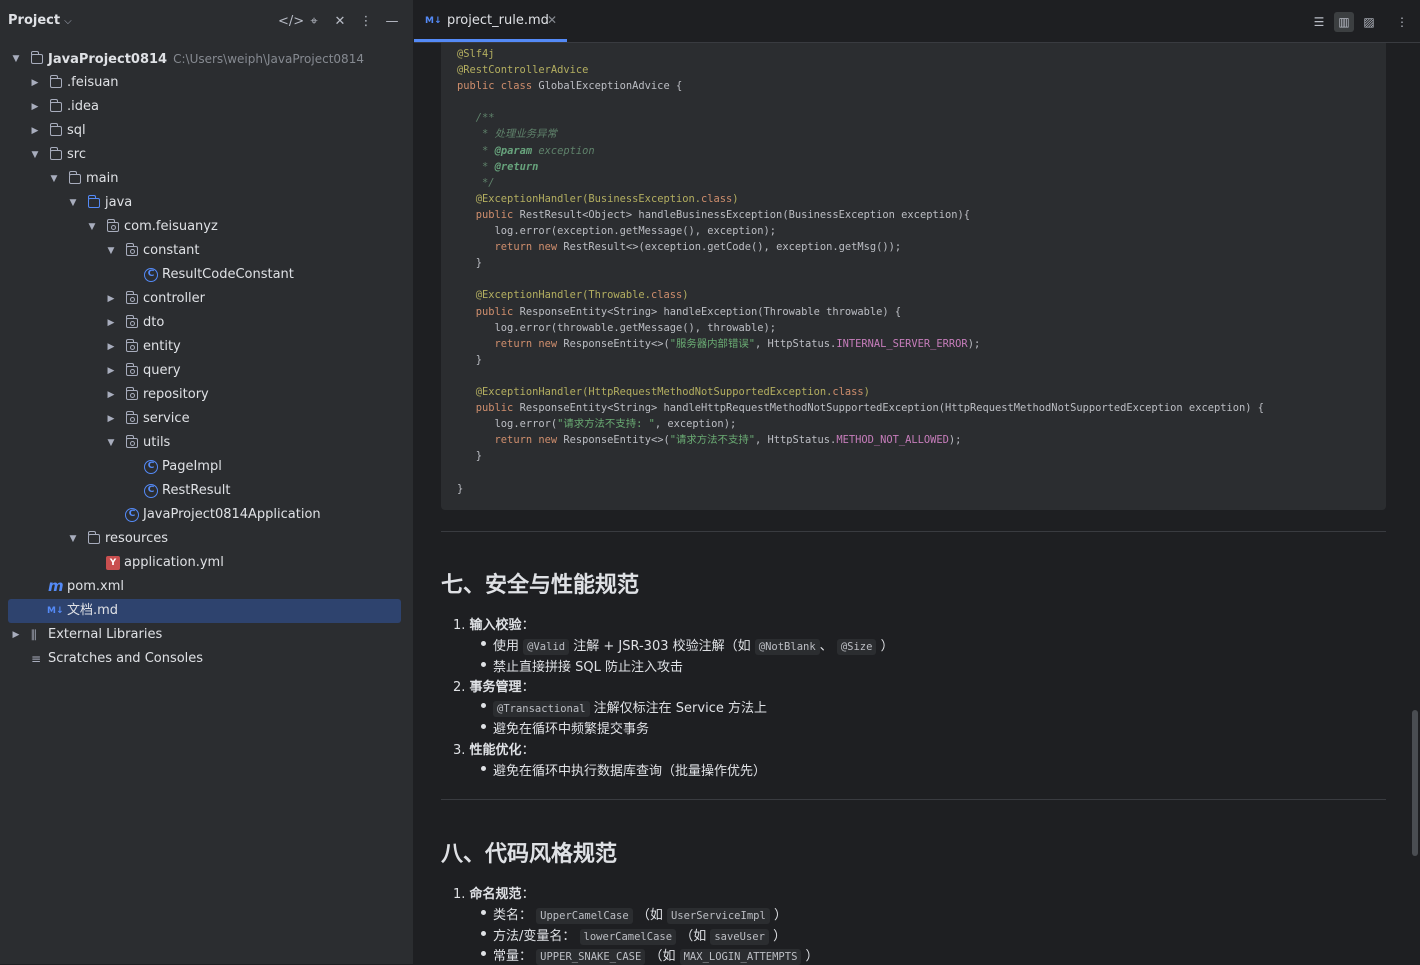 This screenshot has width=1420, height=965. I want to click on tree-item-scratches: ≡ Scratches and Consoles, so click(206, 659).